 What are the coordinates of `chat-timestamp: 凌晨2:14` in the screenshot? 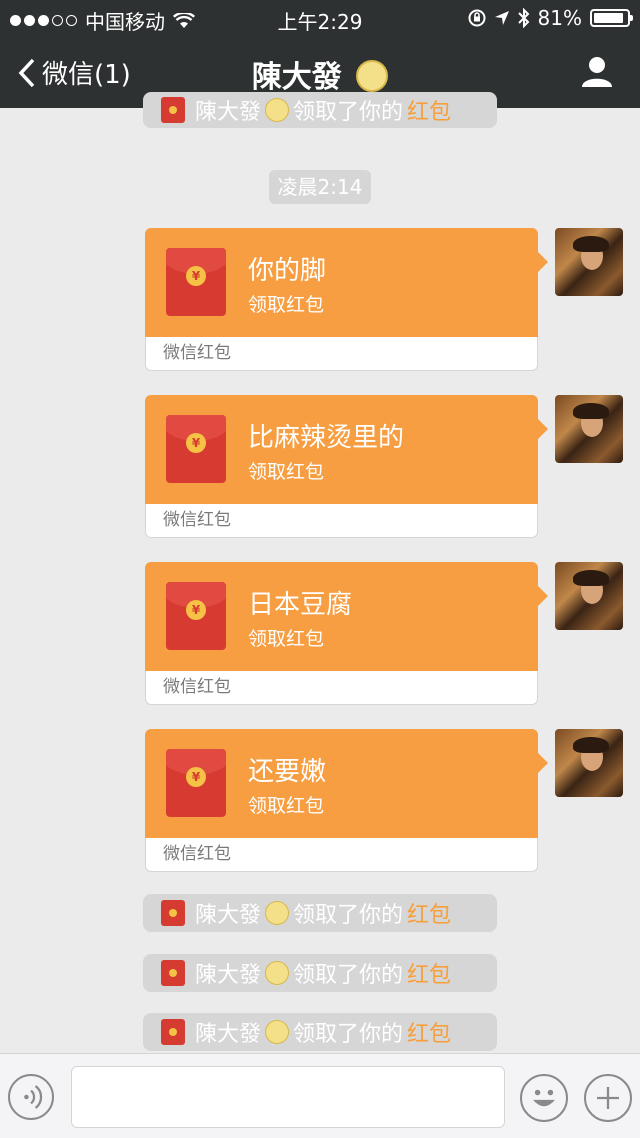 It's located at (320, 187).